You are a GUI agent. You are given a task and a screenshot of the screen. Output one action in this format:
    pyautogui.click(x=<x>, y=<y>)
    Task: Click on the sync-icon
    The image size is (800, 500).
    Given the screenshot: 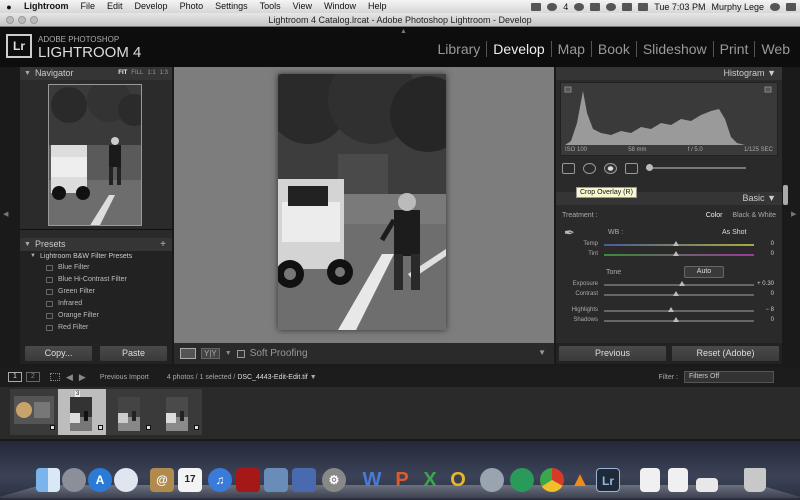 What is the action you would take?
    pyautogui.click(x=552, y=6)
    